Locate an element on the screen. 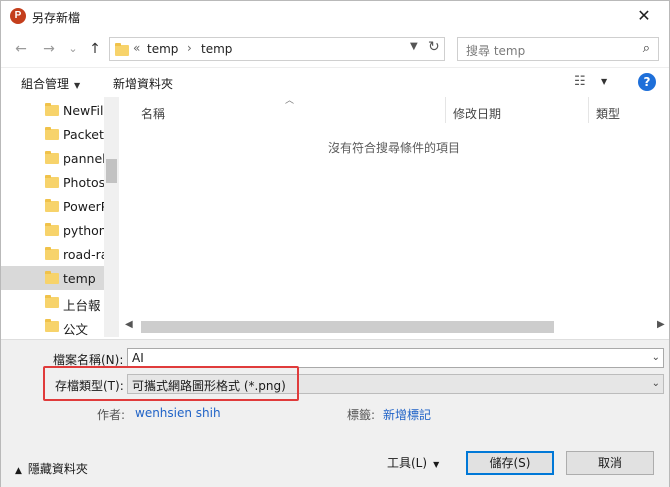 This screenshot has height=487, width=670. title-bar: P 另存新檔 ✕ is located at coordinates (335, 16).